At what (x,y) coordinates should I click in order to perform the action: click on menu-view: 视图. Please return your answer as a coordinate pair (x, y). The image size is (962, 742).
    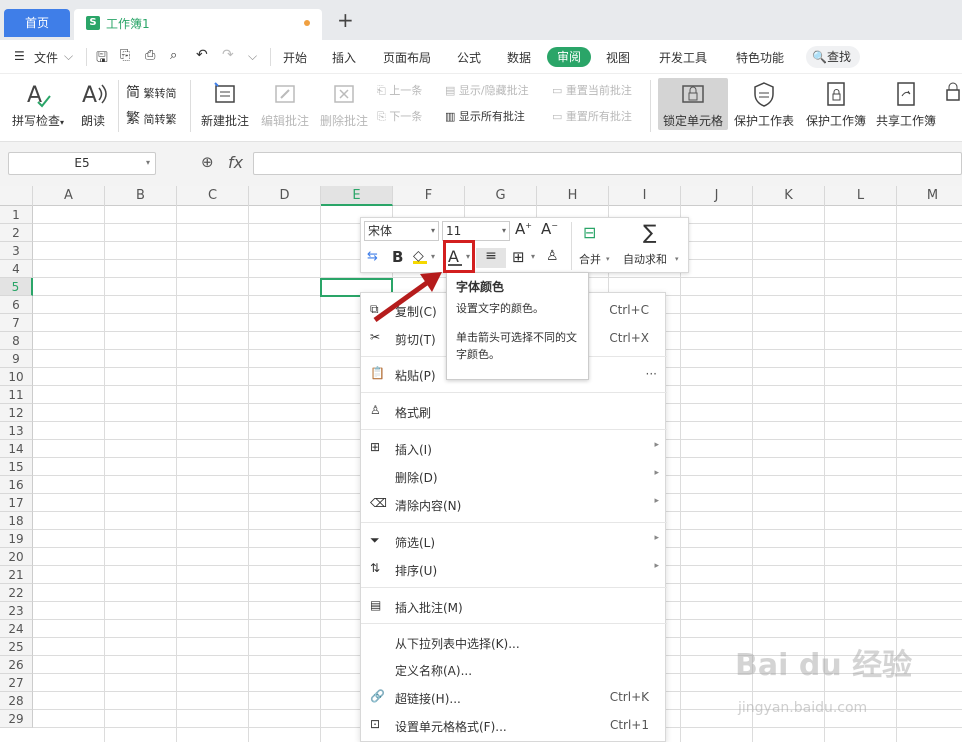
    Looking at the image, I should click on (618, 57).